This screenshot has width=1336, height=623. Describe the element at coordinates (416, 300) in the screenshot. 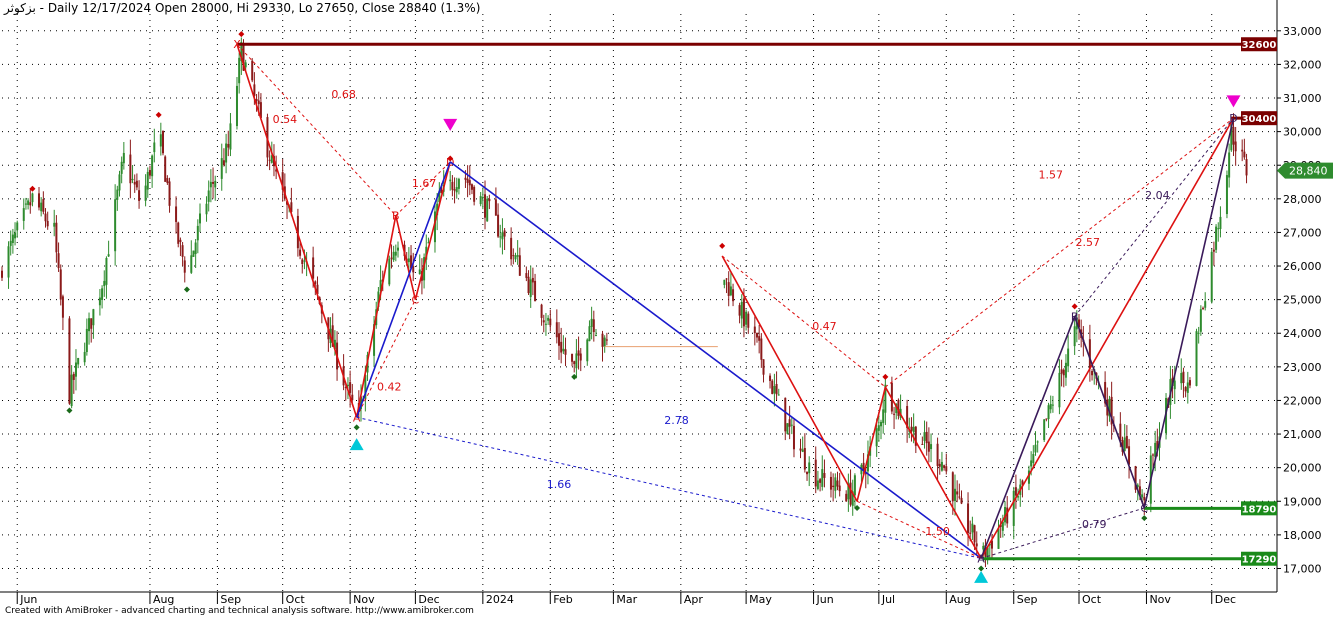

I see `pattern-point-label: C` at that location.